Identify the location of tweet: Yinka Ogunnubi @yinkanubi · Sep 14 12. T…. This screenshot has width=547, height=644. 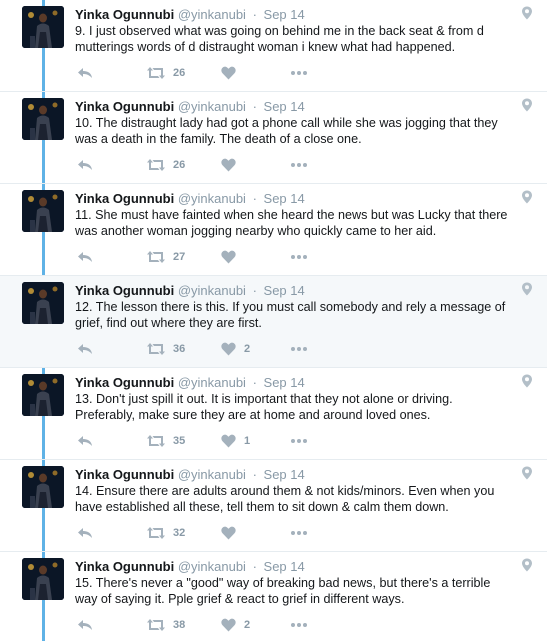
(273, 322).